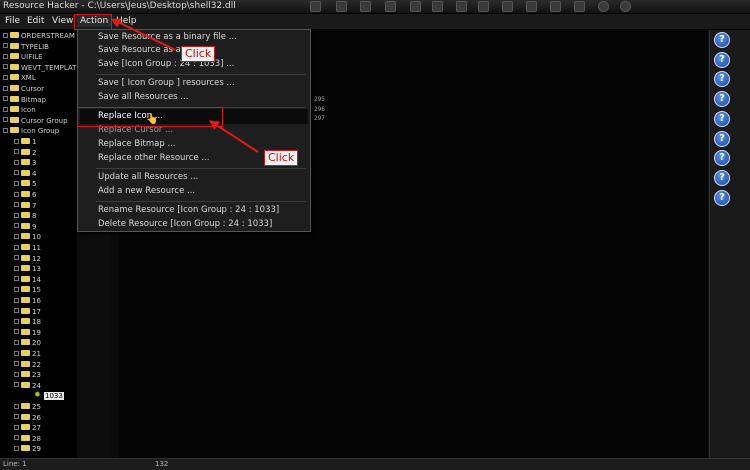 The height and width of the screenshot is (470, 750). I want to click on tree-item: 12, so click(27, 259).